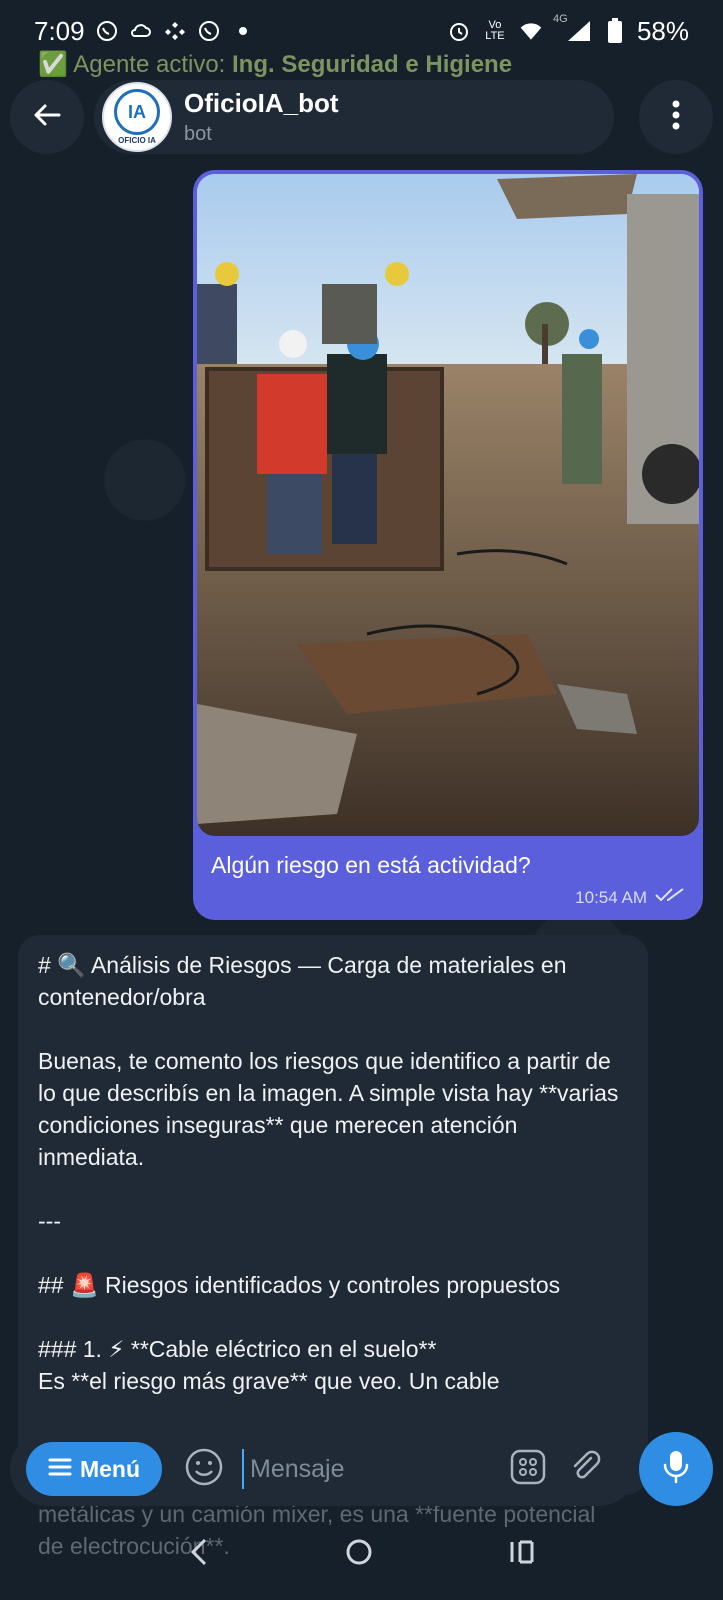 The width and height of the screenshot is (723, 1600). I want to click on status-time: 7:09, so click(59, 30).